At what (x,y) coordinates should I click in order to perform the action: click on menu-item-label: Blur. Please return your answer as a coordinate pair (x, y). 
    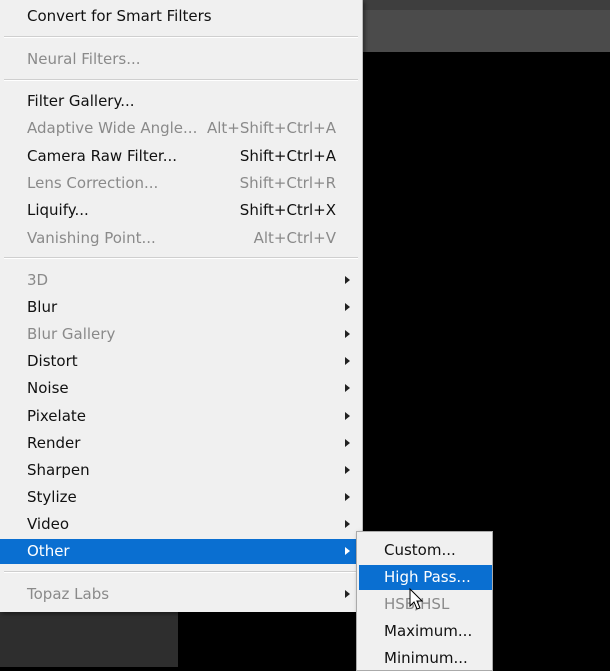
    Looking at the image, I should click on (42, 307).